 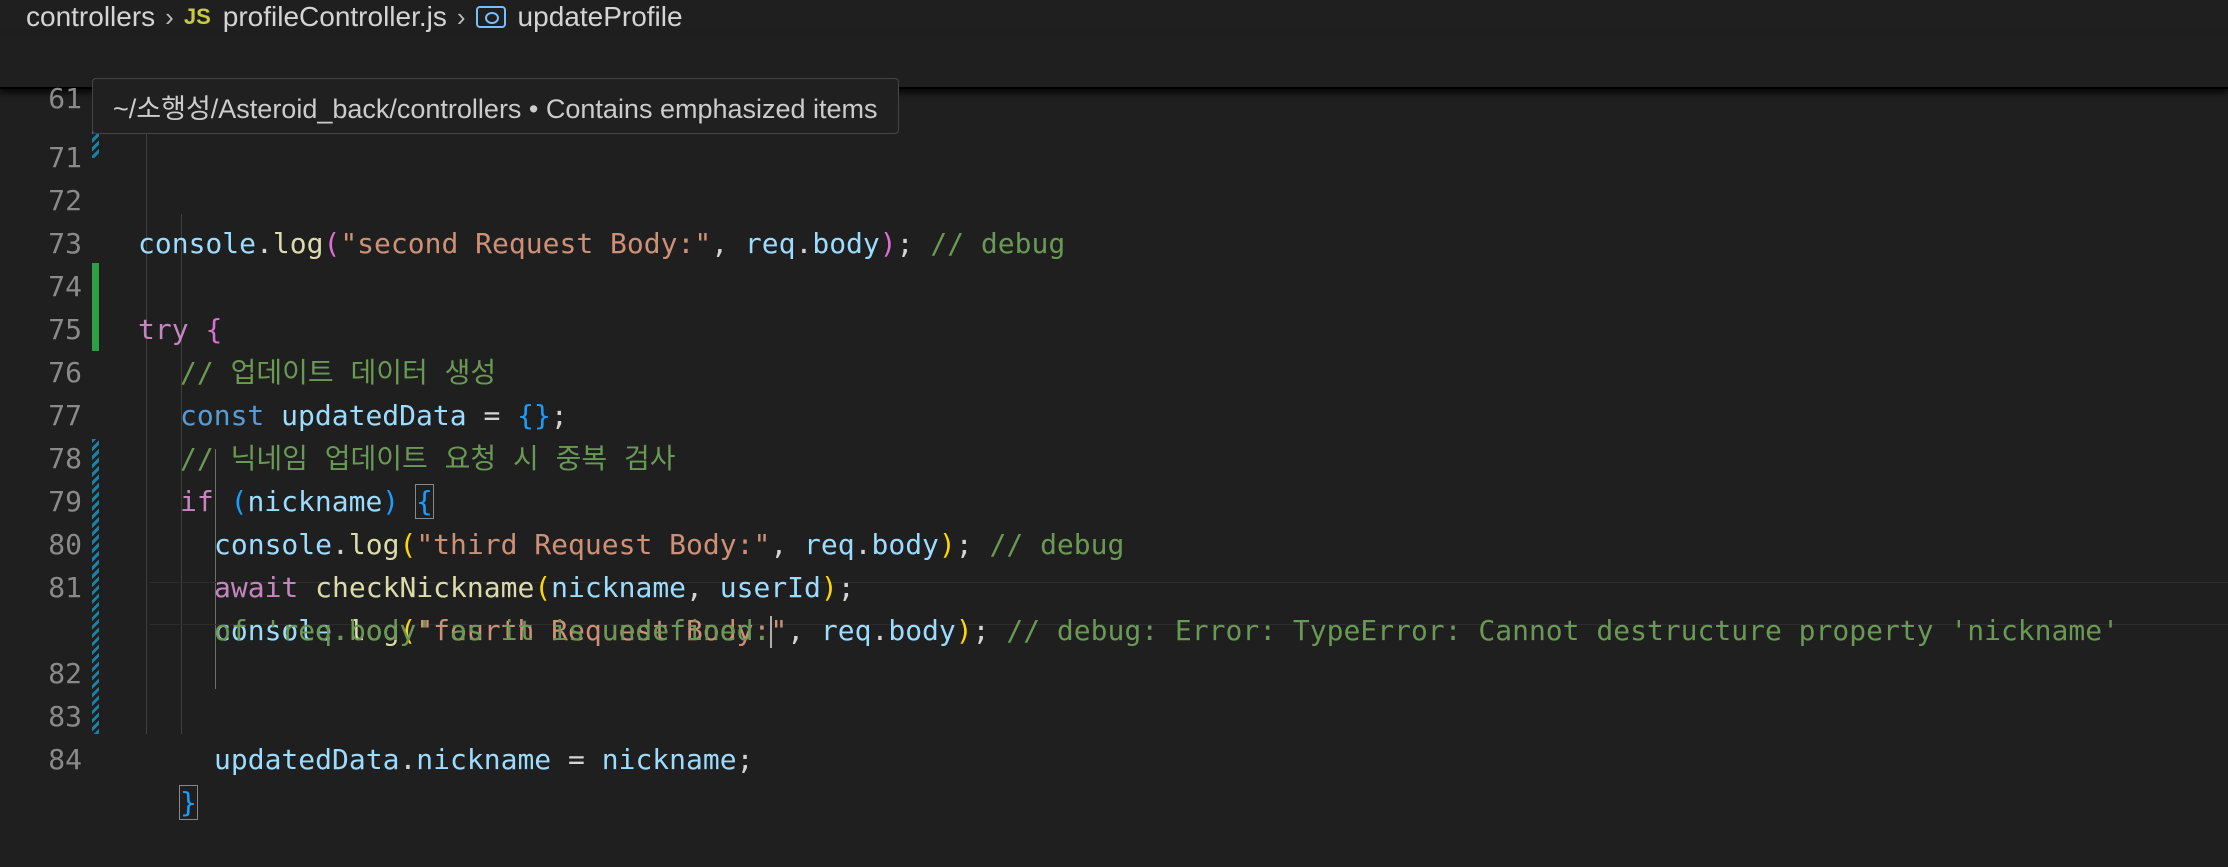 What do you see at coordinates (408, 759) in the screenshot?
I see `token: .` at bounding box center [408, 759].